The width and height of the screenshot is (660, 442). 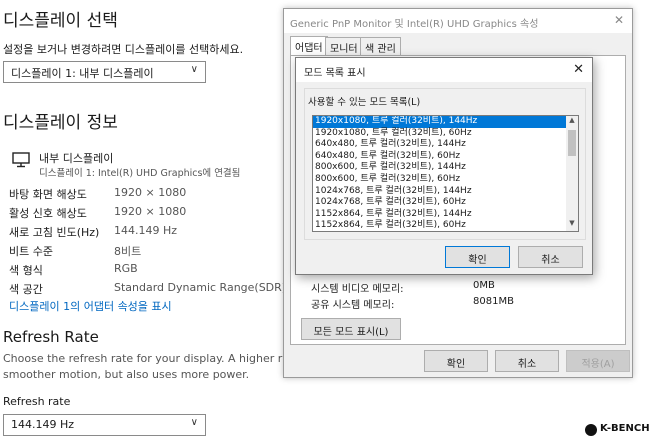 I want to click on list-item: 800x600, 트루 컬러(32비트), 144Hz, so click(x=445, y=168).